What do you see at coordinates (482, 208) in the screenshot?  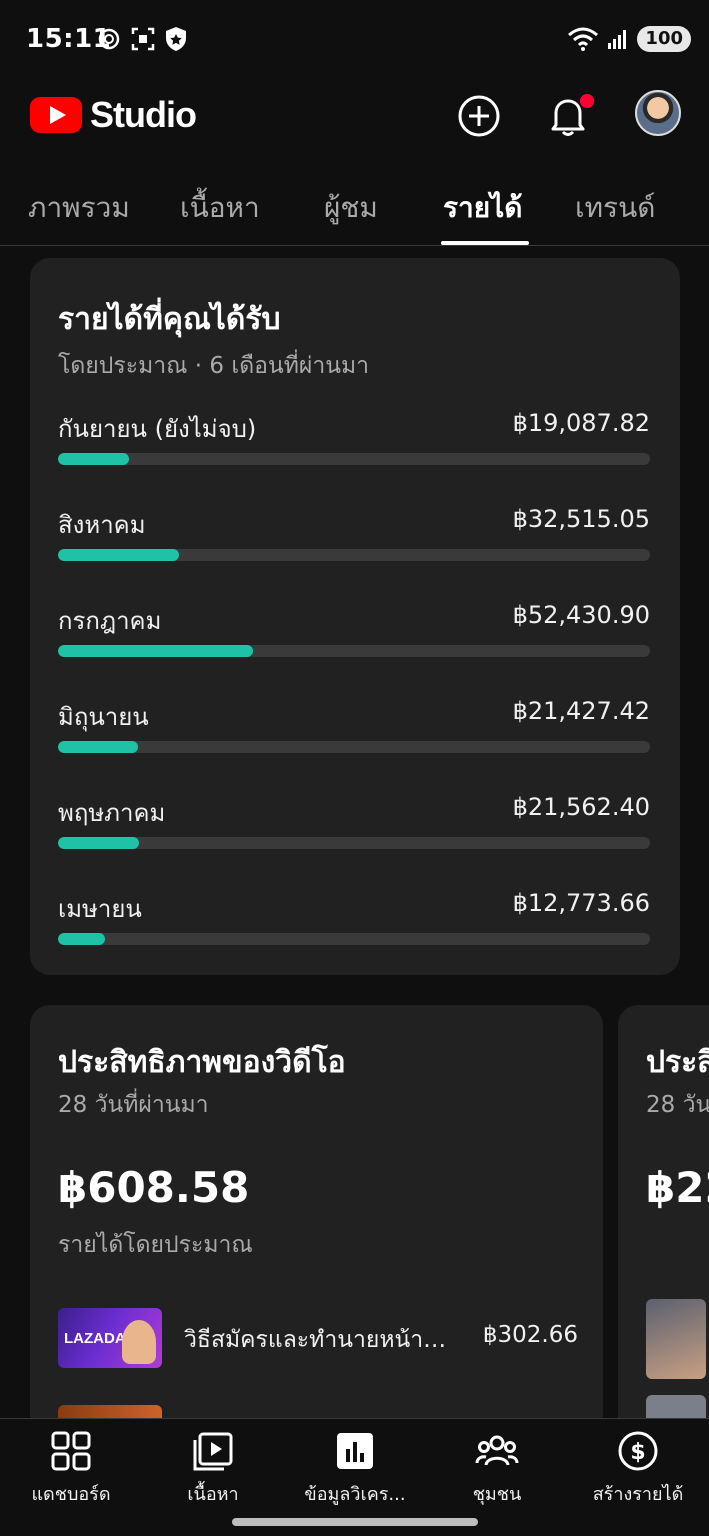 I see `tab-revenue: รายได้` at bounding box center [482, 208].